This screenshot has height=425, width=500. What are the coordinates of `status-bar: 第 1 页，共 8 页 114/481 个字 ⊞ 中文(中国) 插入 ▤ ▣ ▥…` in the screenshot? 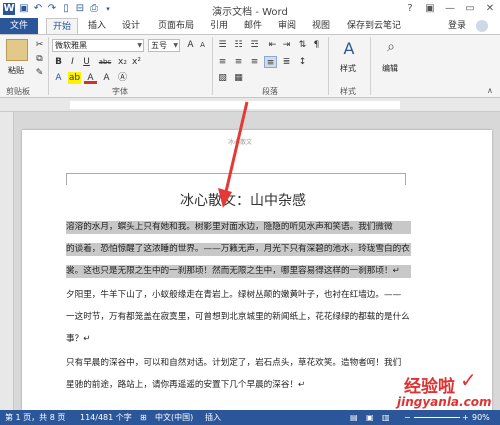 It's located at (250, 417).